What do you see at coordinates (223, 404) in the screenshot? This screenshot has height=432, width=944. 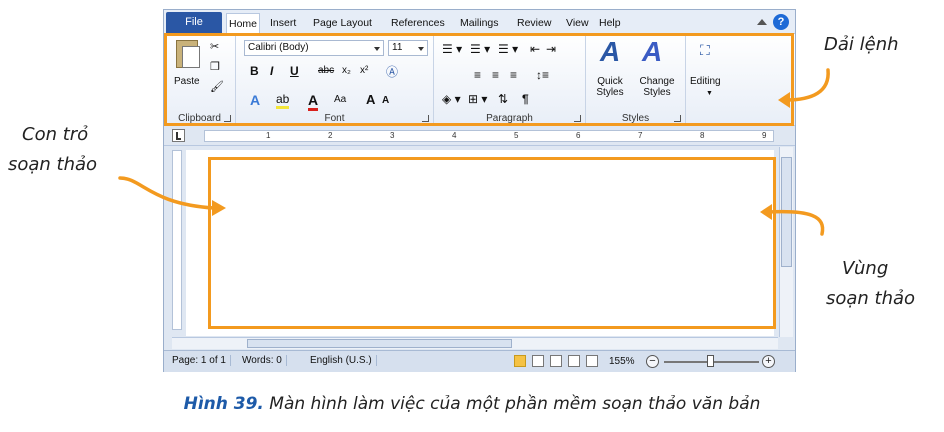 I see `figure-number: Hình 39.` at bounding box center [223, 404].